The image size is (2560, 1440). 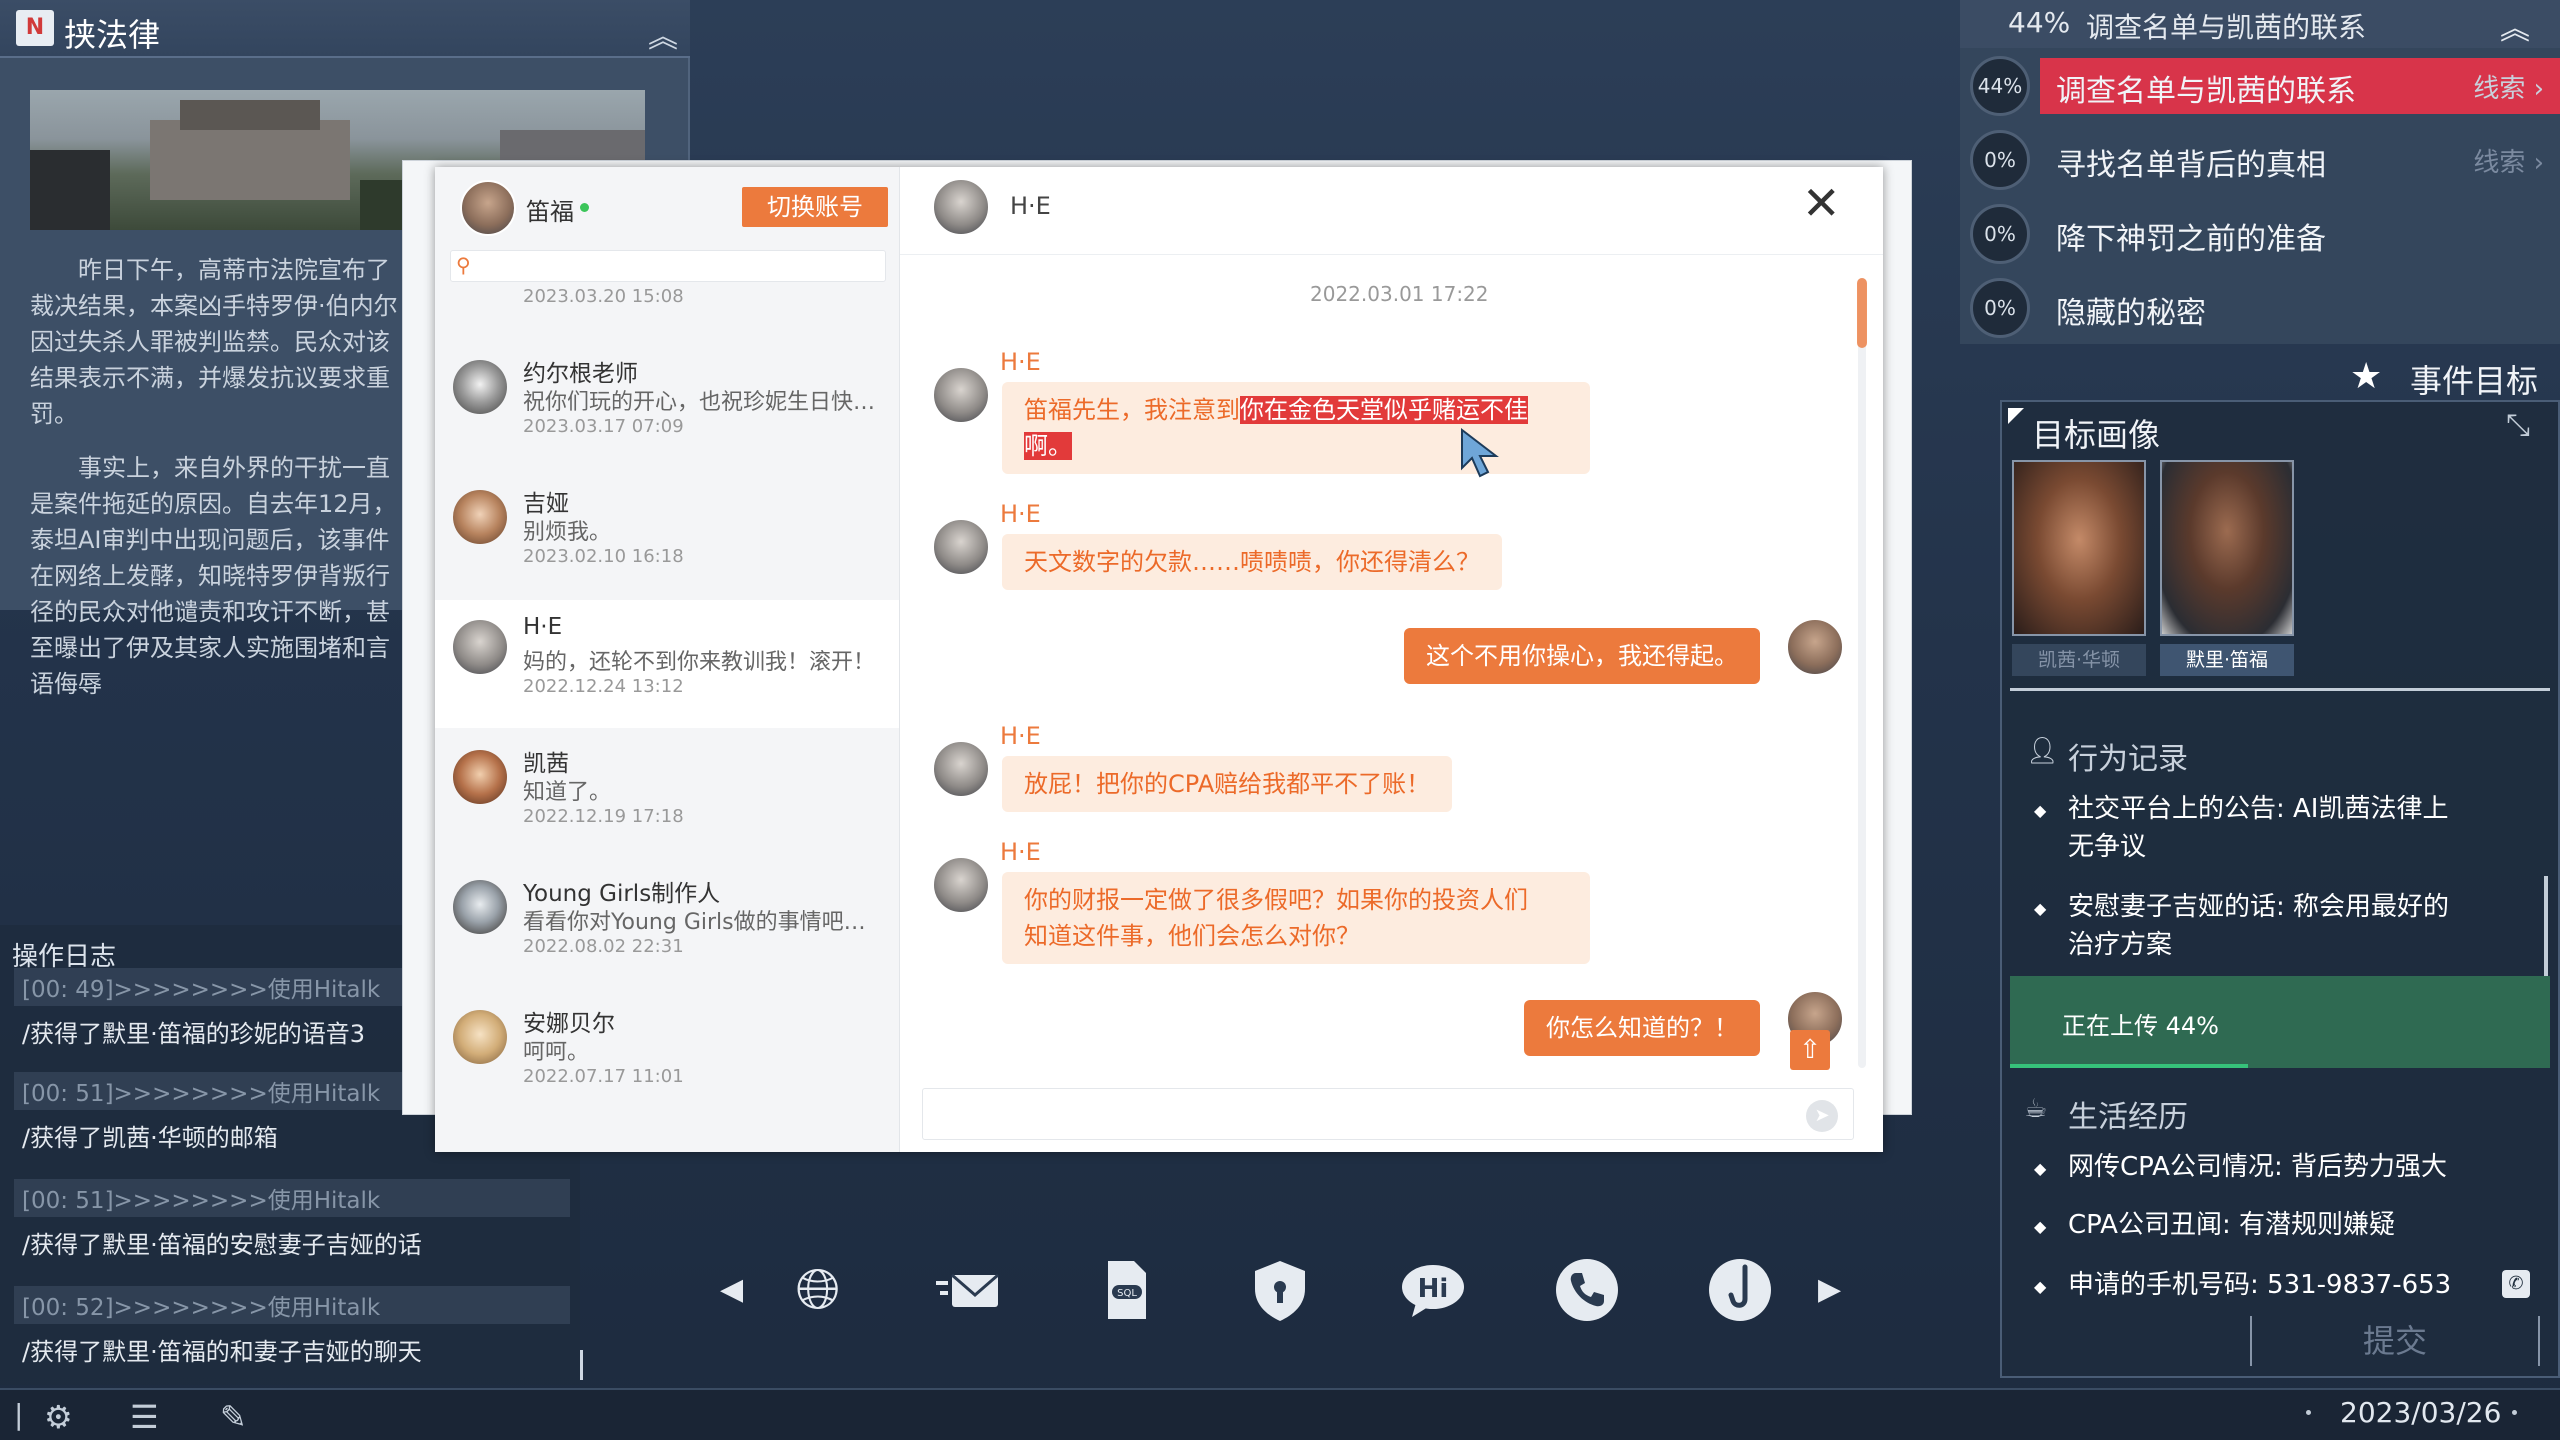 What do you see at coordinates (2259, 907) in the screenshot?
I see `behavior-line: 安慰妻子吉娅的话: 称会用最好的` at bounding box center [2259, 907].